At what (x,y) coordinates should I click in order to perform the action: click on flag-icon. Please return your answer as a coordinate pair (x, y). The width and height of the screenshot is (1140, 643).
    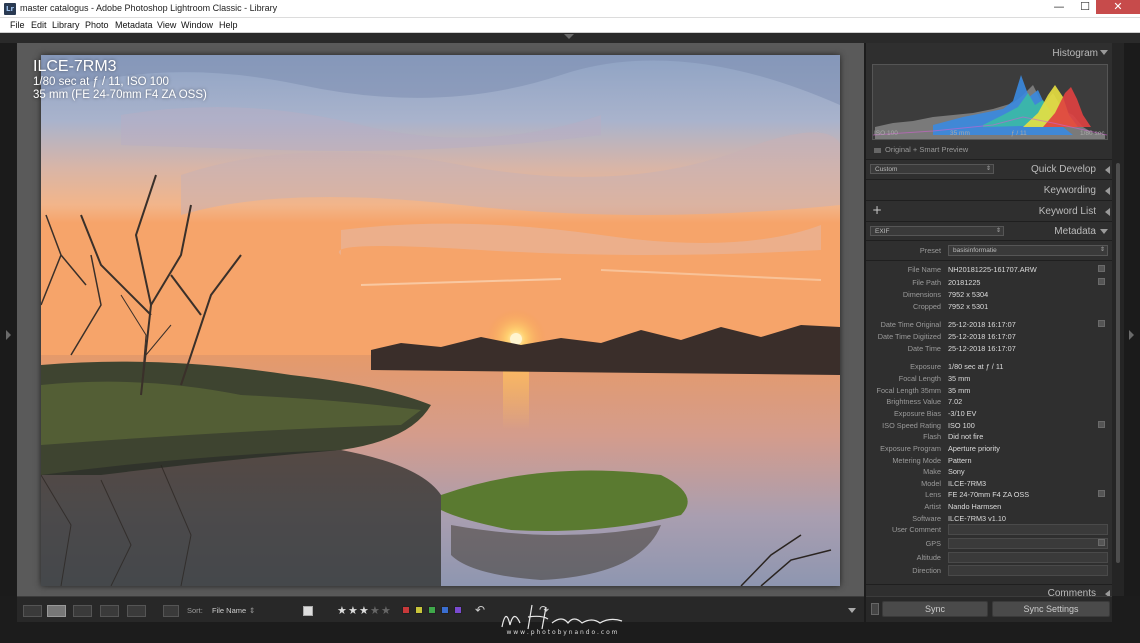
    Looking at the image, I should click on (308, 611).